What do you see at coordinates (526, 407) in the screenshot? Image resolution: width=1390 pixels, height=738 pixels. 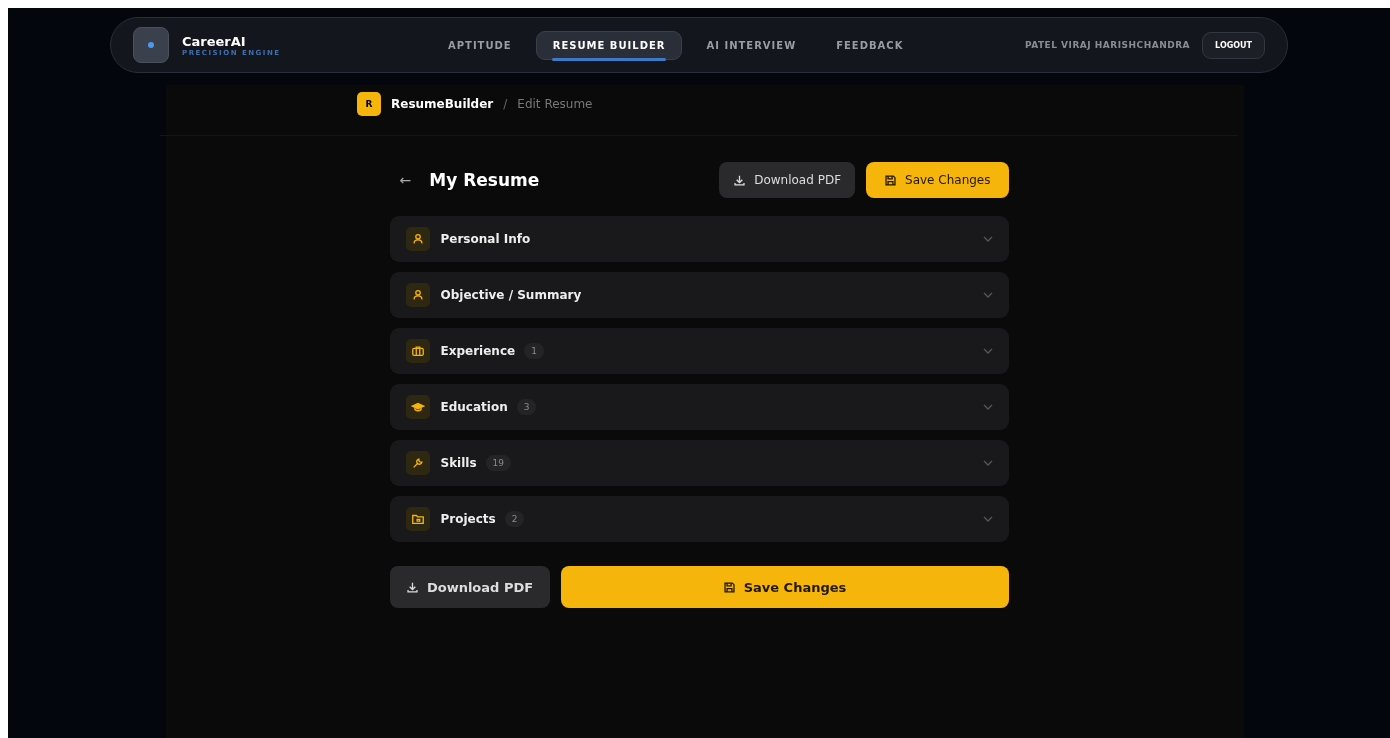 I see `count-badge: 3` at bounding box center [526, 407].